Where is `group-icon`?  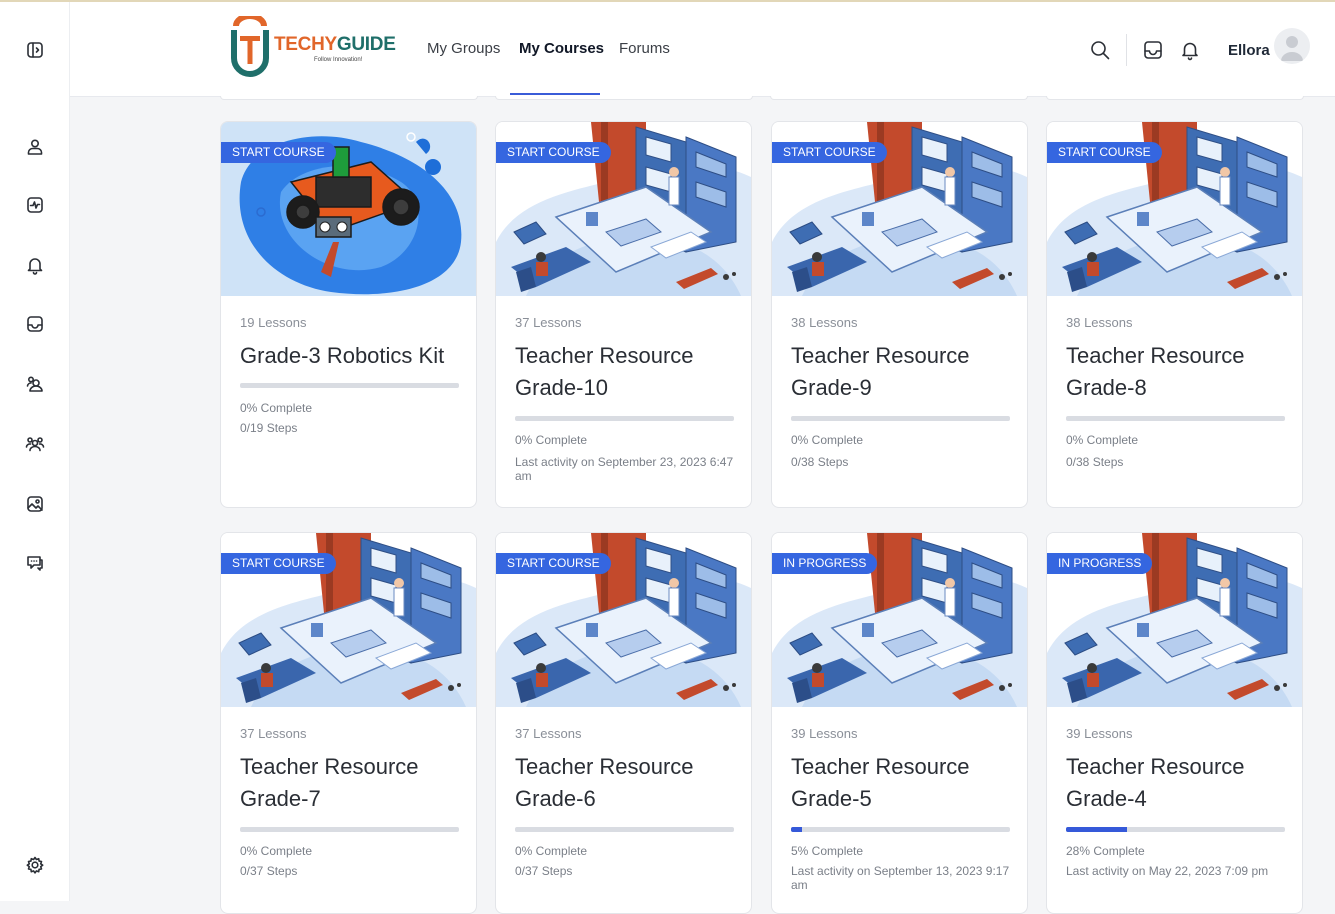
group-icon is located at coordinates (35, 444).